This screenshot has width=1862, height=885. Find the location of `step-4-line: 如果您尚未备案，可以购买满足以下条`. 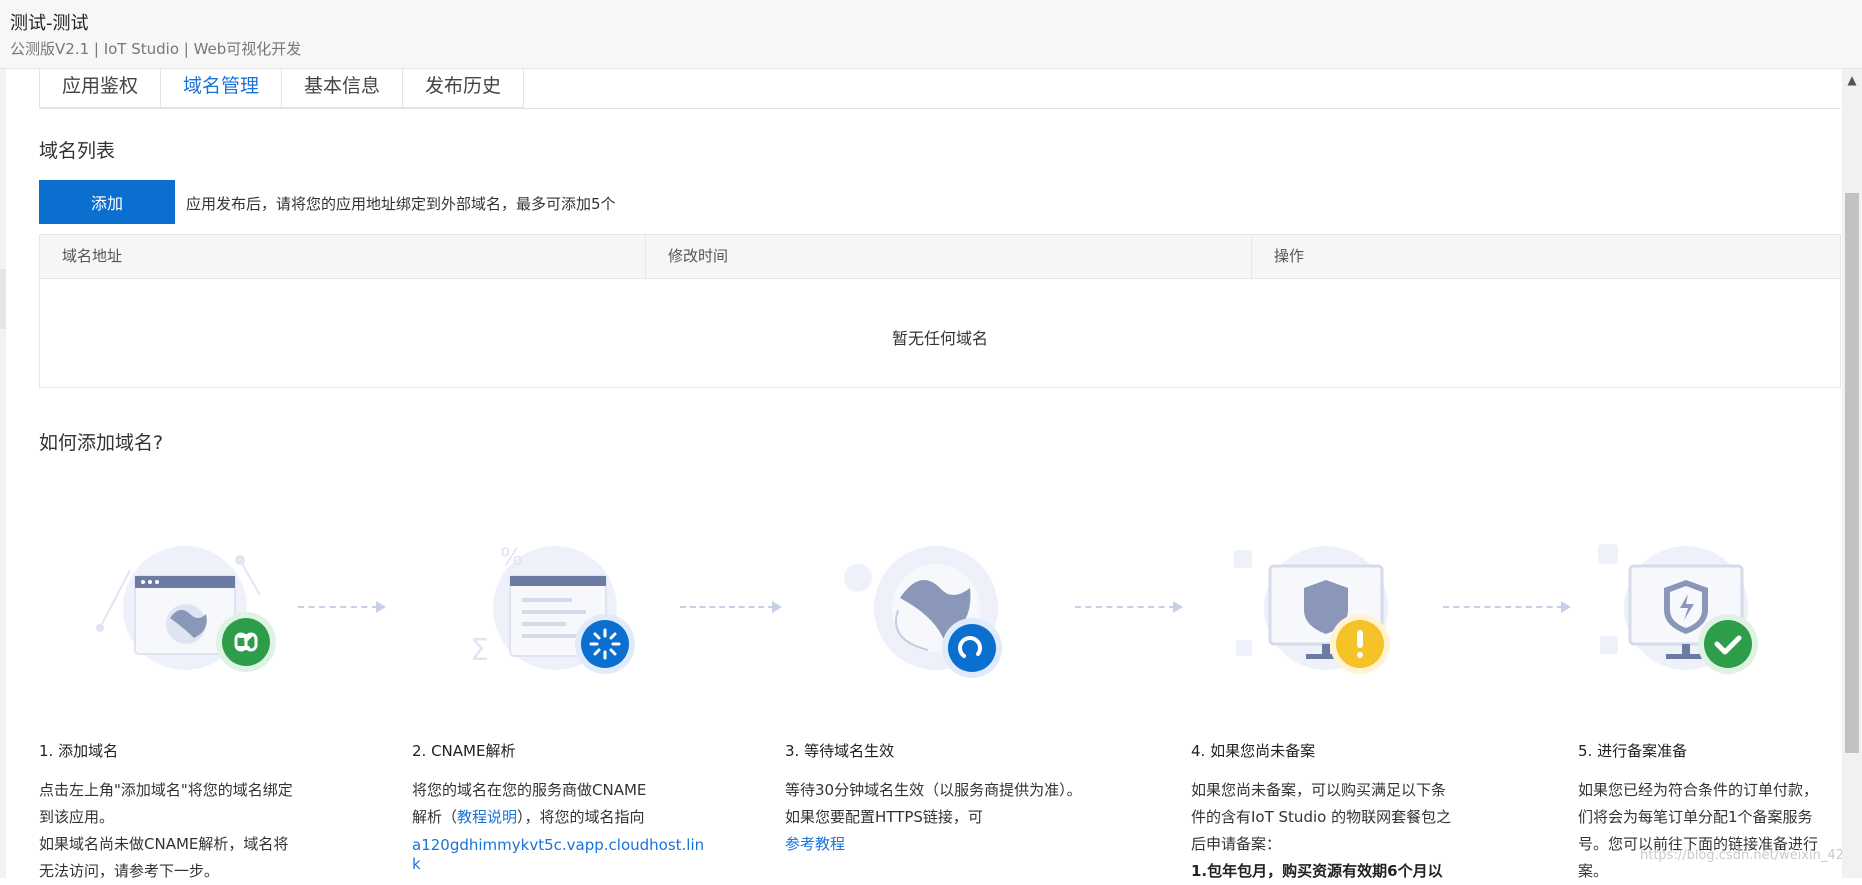

step-4-line: 如果您尚未备案，可以购买满足以下条 is located at coordinates (1319, 790).